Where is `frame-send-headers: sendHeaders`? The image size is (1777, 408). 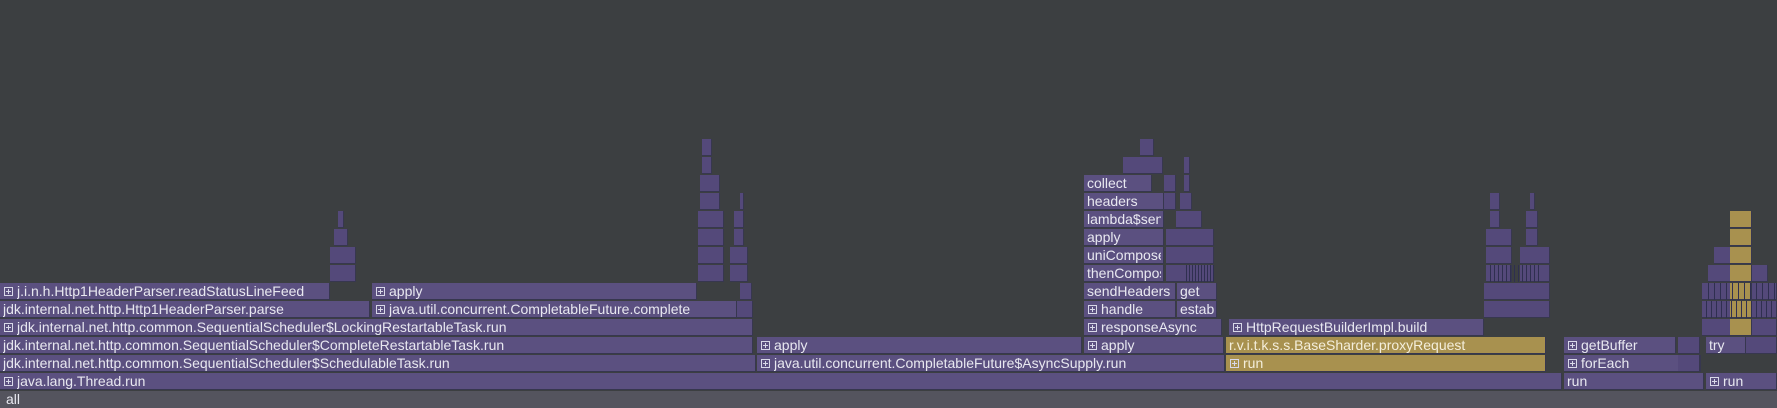
frame-send-headers: sendHeaders is located at coordinates (1130, 291).